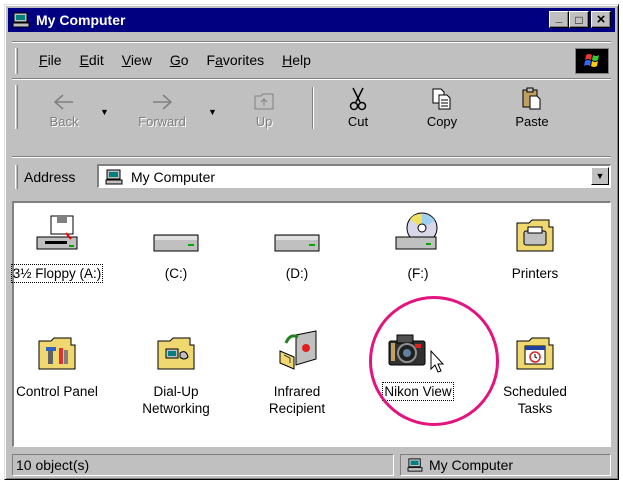 The height and width of the screenshot is (484, 623). I want to click on back-arrow-icon, so click(63, 102).